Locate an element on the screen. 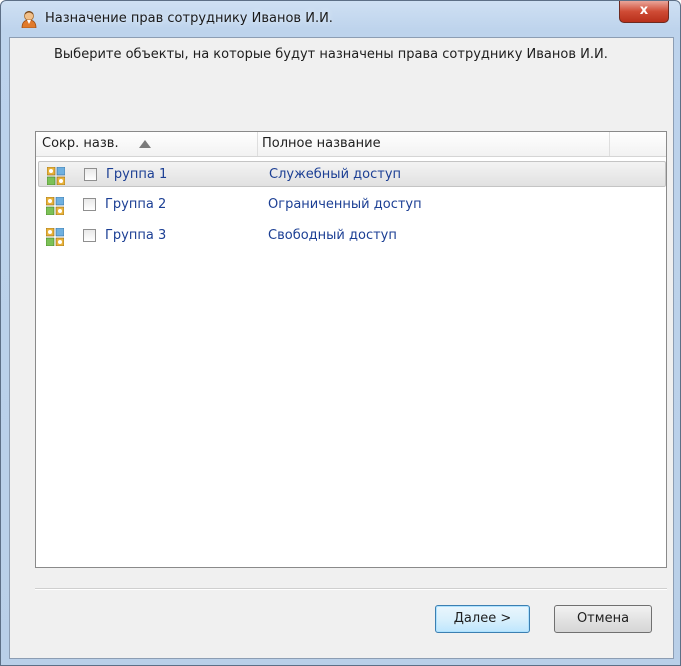 Image resolution: width=681 pixels, height=666 pixels. close-button: x is located at coordinates (644, 12).